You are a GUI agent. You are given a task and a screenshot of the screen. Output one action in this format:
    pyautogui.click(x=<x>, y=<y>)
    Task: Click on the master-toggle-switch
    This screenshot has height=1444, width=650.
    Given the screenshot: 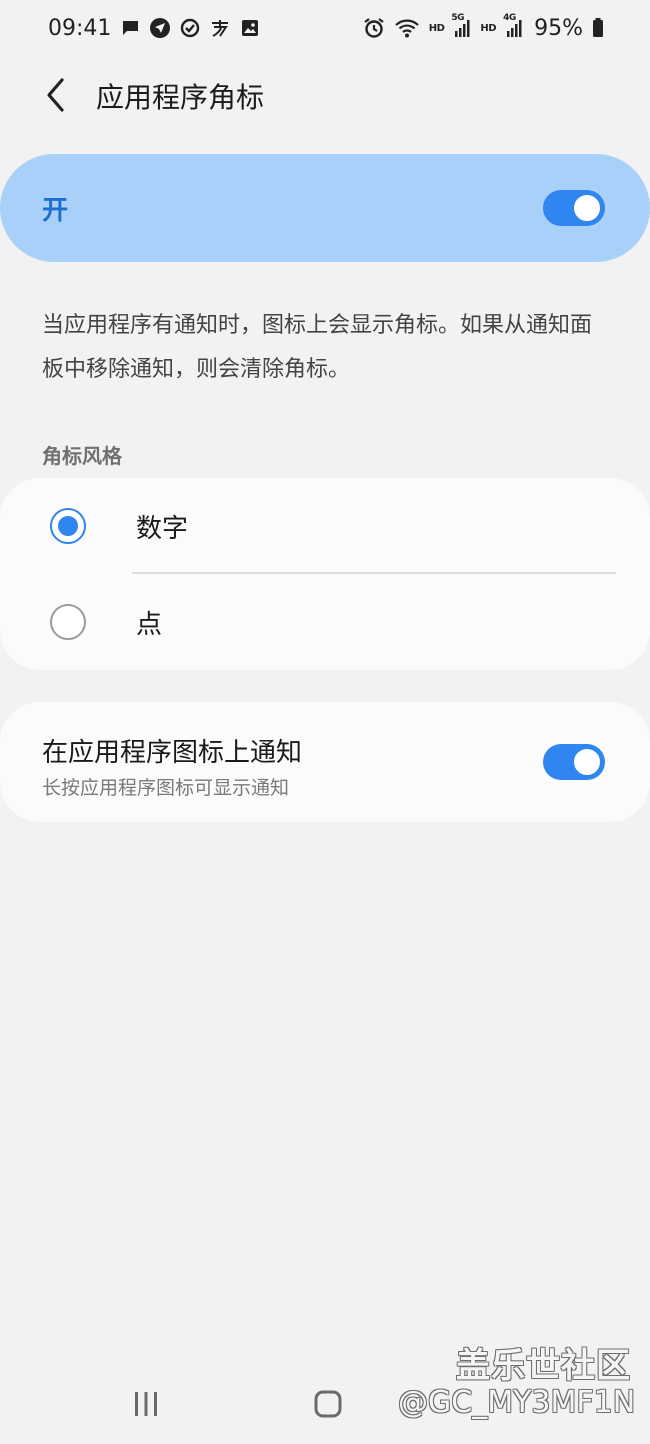 What is the action you would take?
    pyautogui.click(x=574, y=208)
    